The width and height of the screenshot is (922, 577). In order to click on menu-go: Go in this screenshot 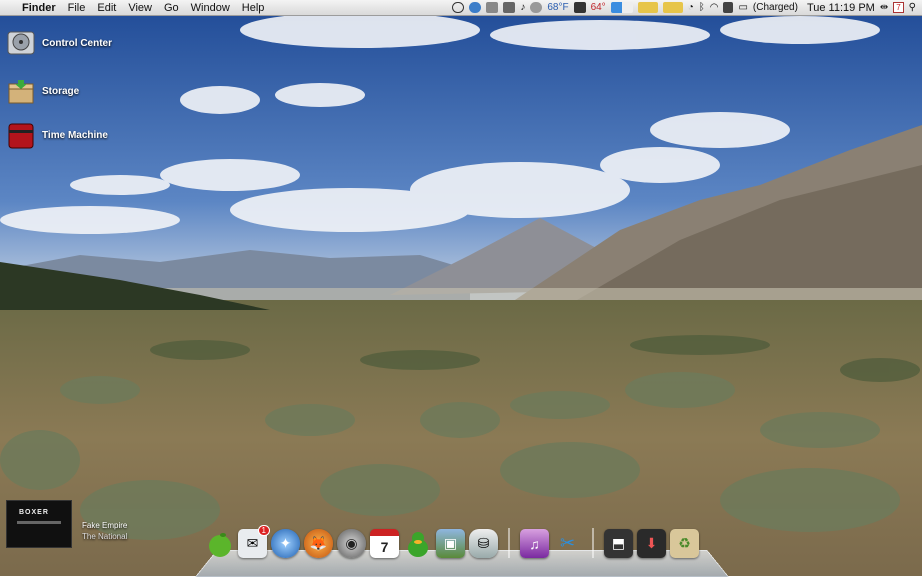, I will do `click(171, 8)`.